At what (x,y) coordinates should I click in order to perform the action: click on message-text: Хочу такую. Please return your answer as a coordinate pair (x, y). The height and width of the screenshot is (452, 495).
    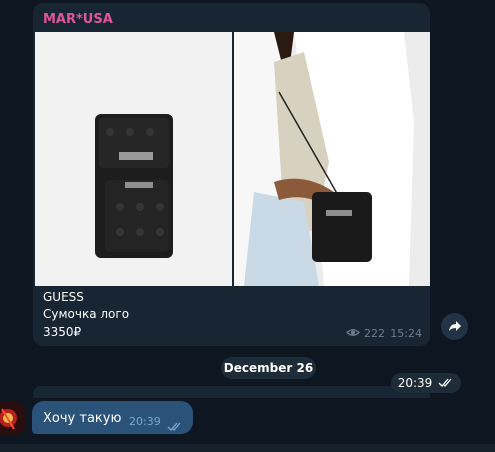
    Looking at the image, I should click on (82, 418).